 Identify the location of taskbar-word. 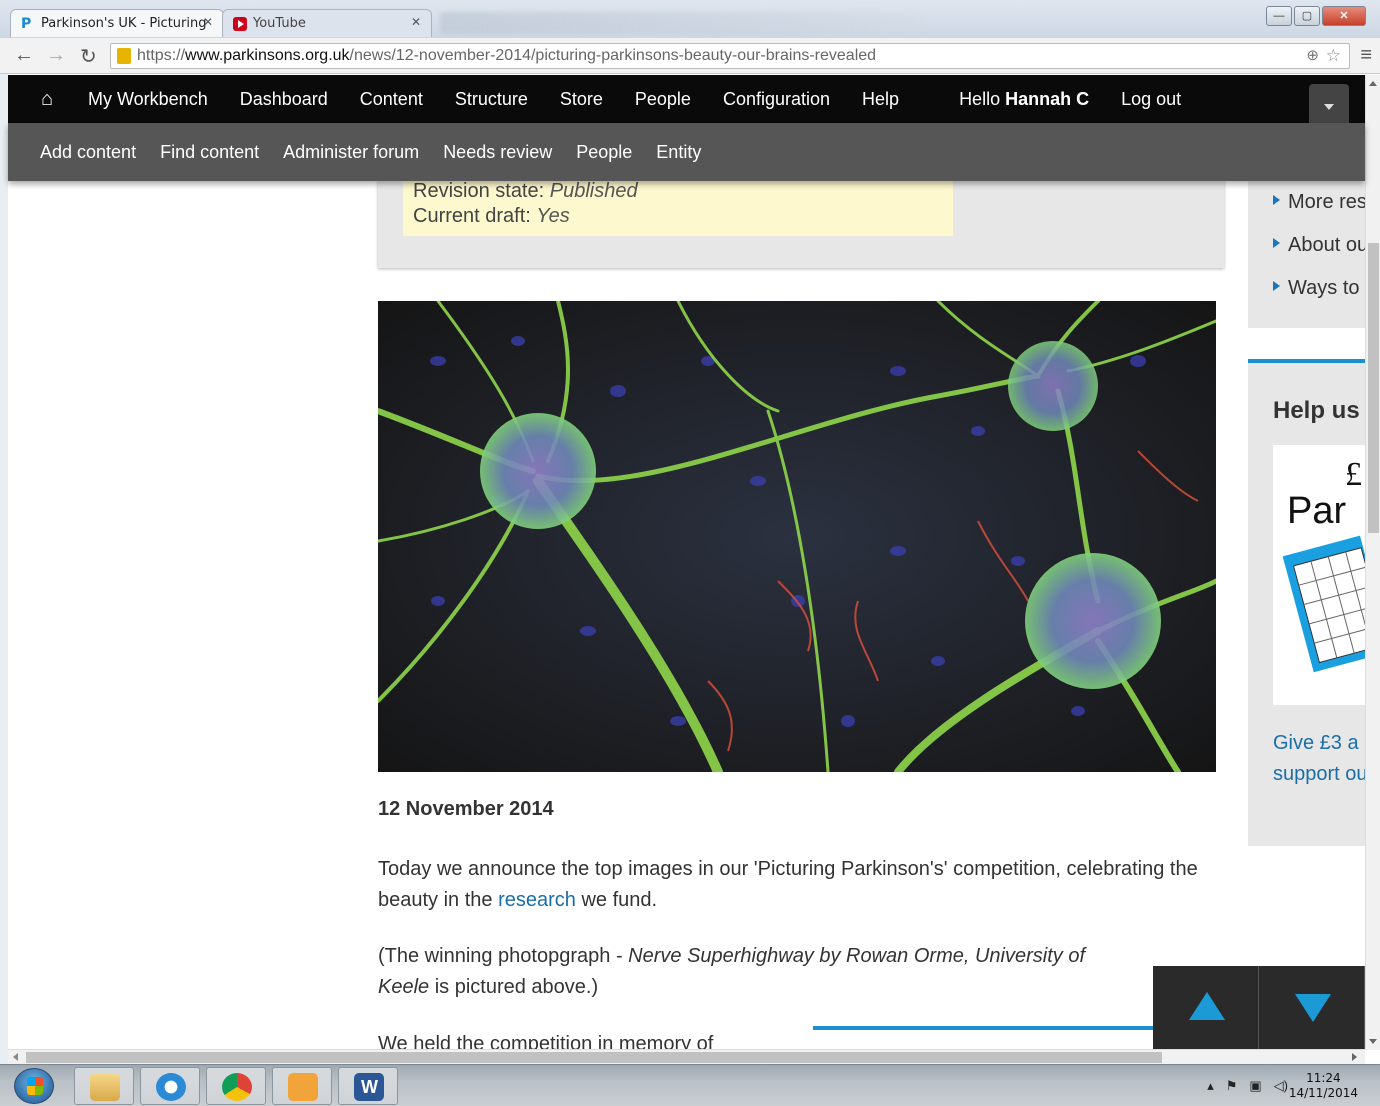
(368, 1086).